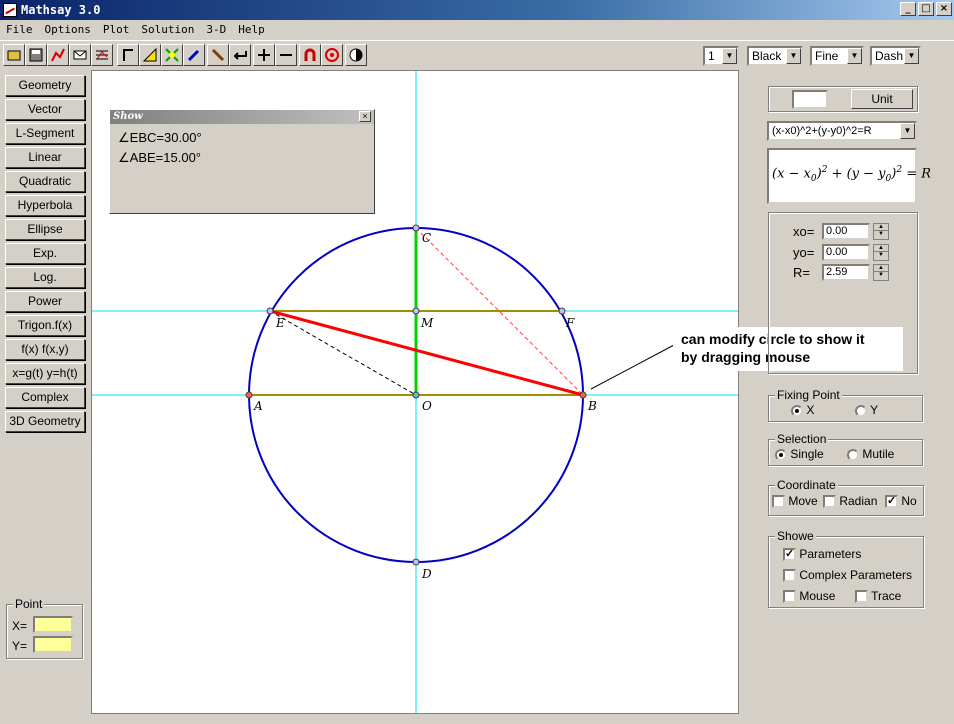 This screenshot has height=724, width=954. I want to click on coordinate-legend: Coordinate, so click(806, 485).